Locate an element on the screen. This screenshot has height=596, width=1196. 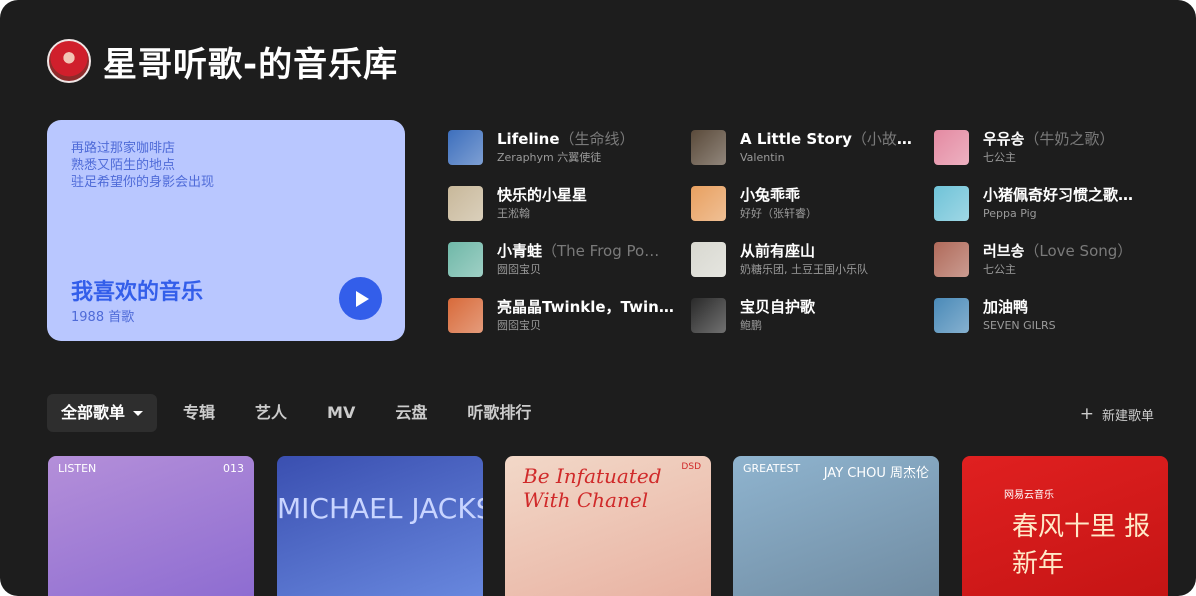
playlist-card: GREATEST JAY CHOU 周杰伦 is located at coordinates (836, 526).